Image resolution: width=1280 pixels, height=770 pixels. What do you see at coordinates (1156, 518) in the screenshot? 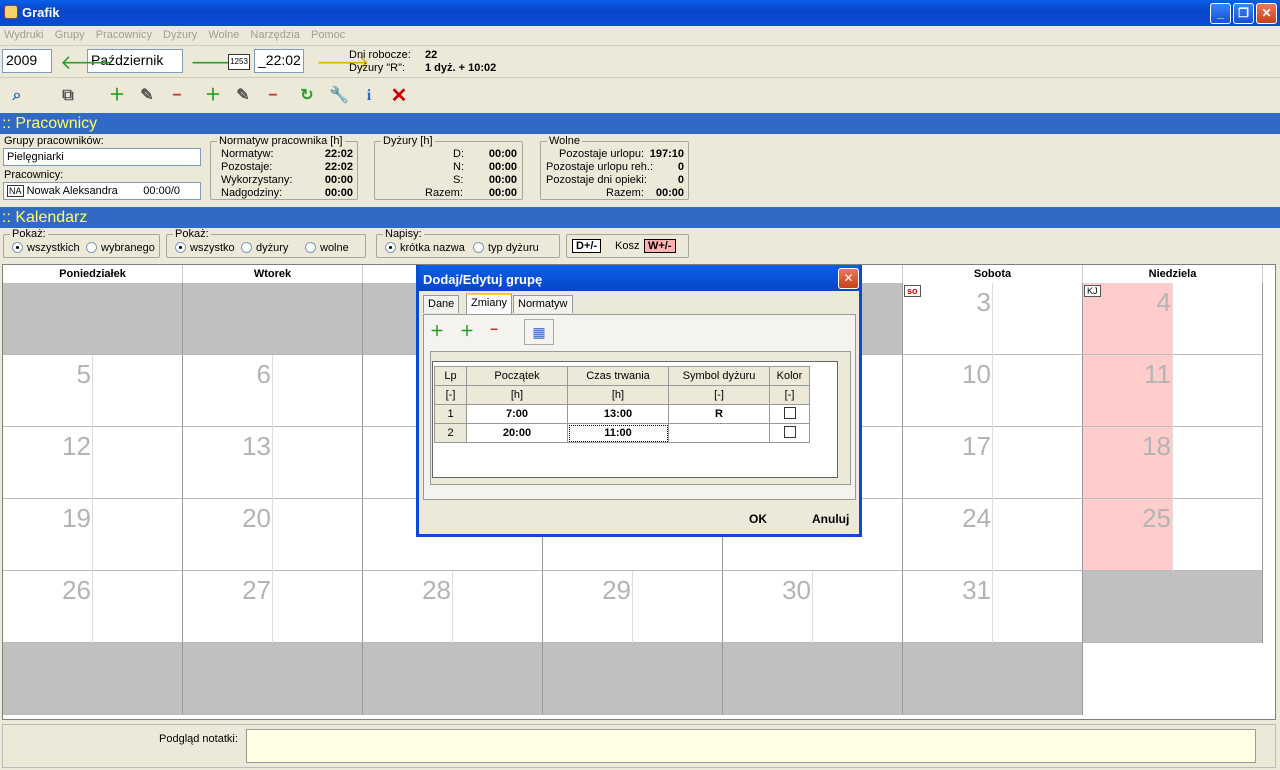
I see `day-number: 25` at bounding box center [1156, 518].